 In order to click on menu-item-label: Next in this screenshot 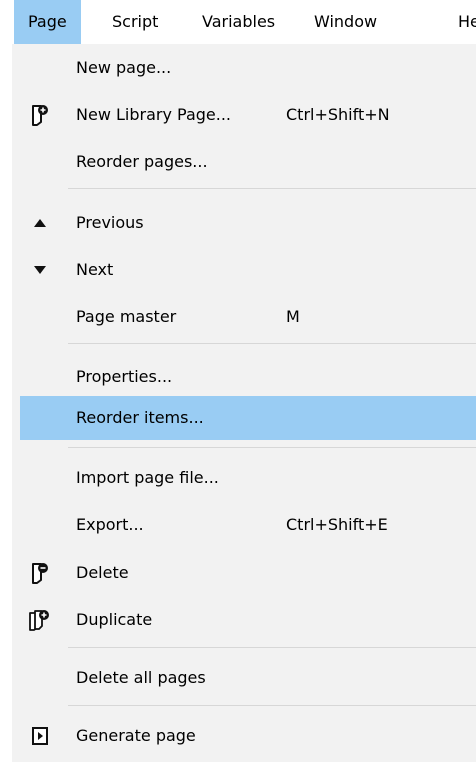, I will do `click(95, 269)`.